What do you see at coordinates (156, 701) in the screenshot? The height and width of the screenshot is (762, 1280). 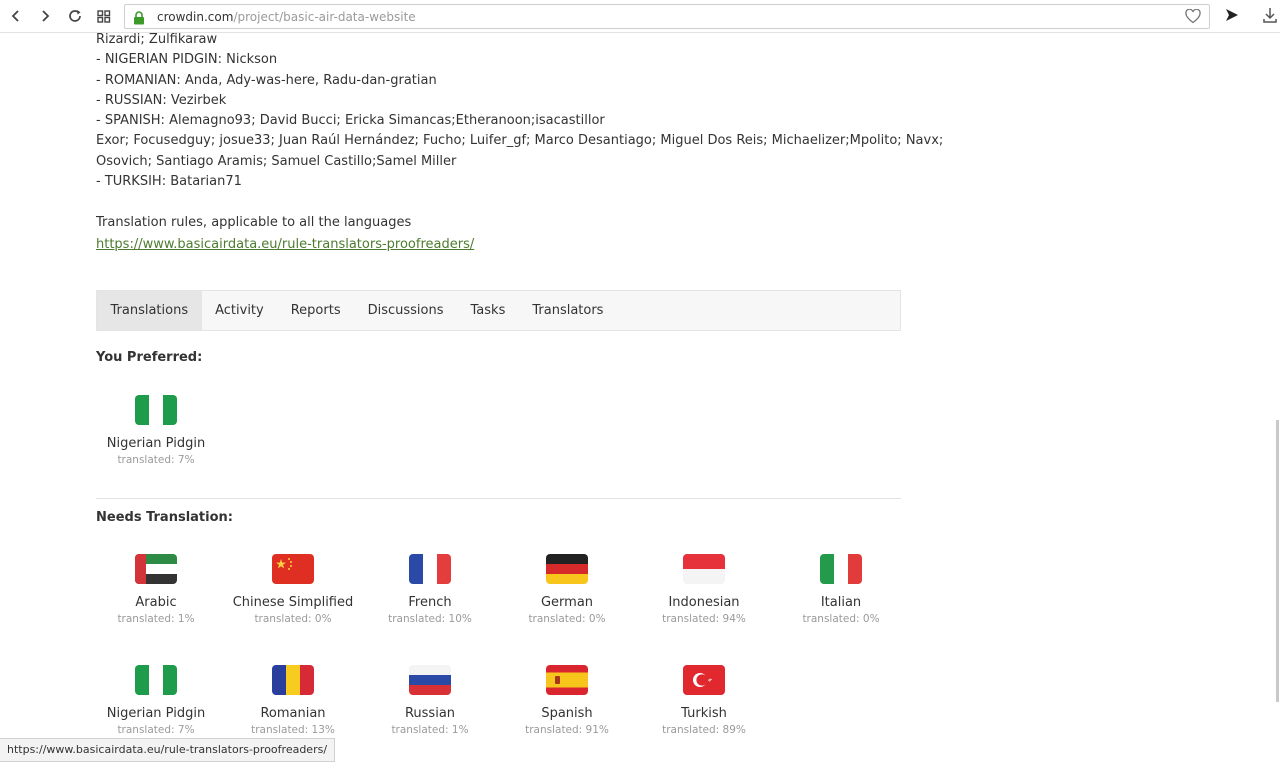 I see `language-card-nigerian-pidgin: Nigerian Pidgin translated: 7%` at bounding box center [156, 701].